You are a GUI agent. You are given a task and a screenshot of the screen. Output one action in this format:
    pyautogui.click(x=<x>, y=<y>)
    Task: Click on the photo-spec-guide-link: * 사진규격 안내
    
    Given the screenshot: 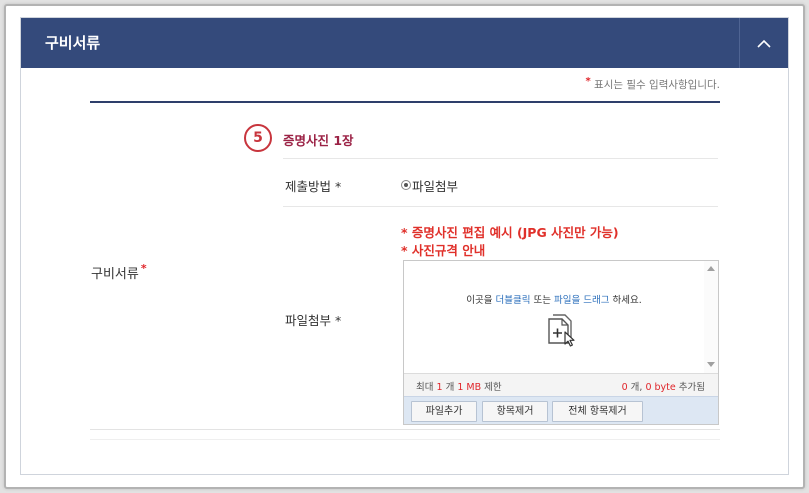 What is the action you would take?
    pyautogui.click(x=443, y=249)
    